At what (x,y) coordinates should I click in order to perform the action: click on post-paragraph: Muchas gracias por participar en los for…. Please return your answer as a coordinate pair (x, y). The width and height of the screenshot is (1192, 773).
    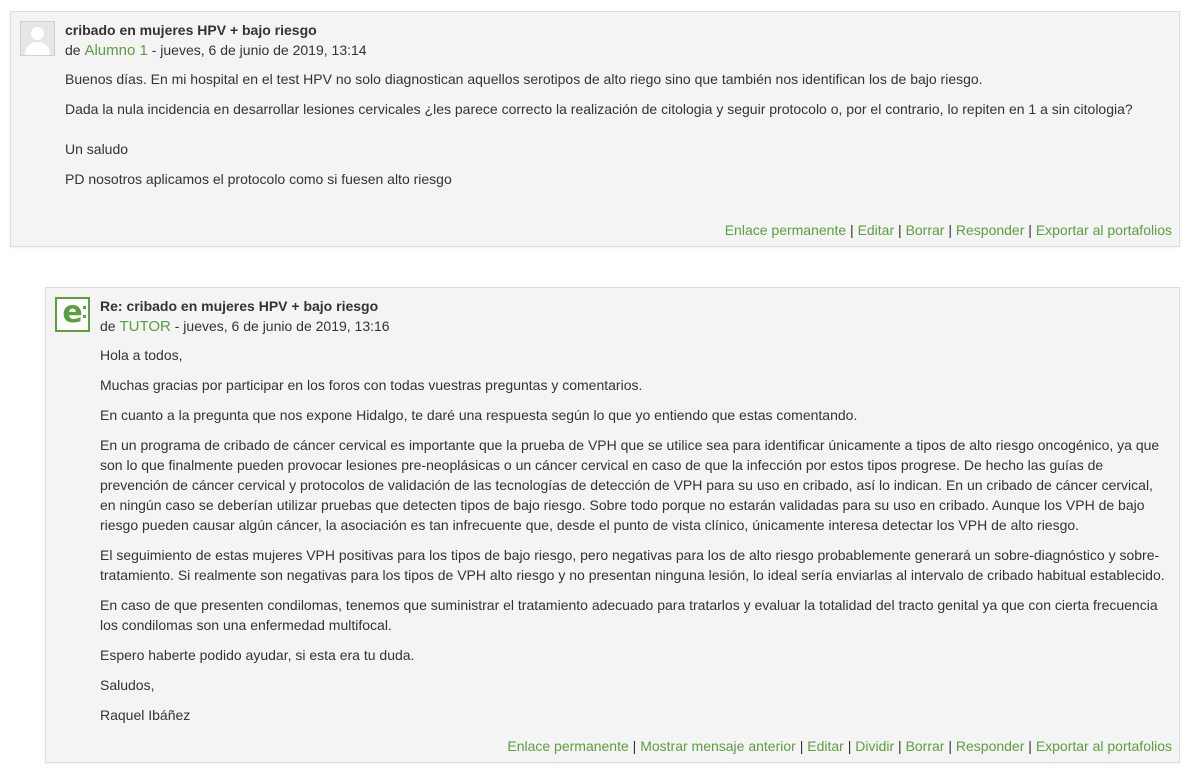
    Looking at the image, I should click on (371, 385).